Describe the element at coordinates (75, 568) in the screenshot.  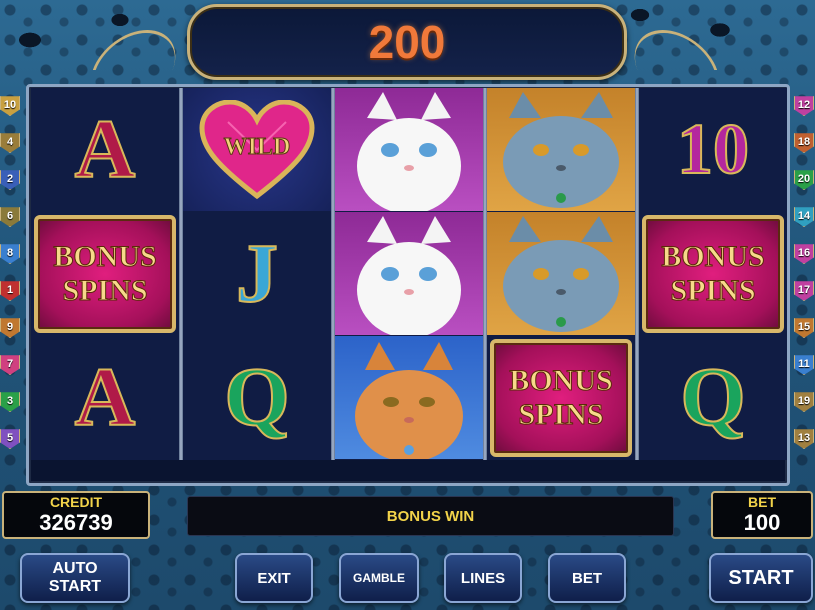
I see `auto-start-line-1: AUTO` at that location.